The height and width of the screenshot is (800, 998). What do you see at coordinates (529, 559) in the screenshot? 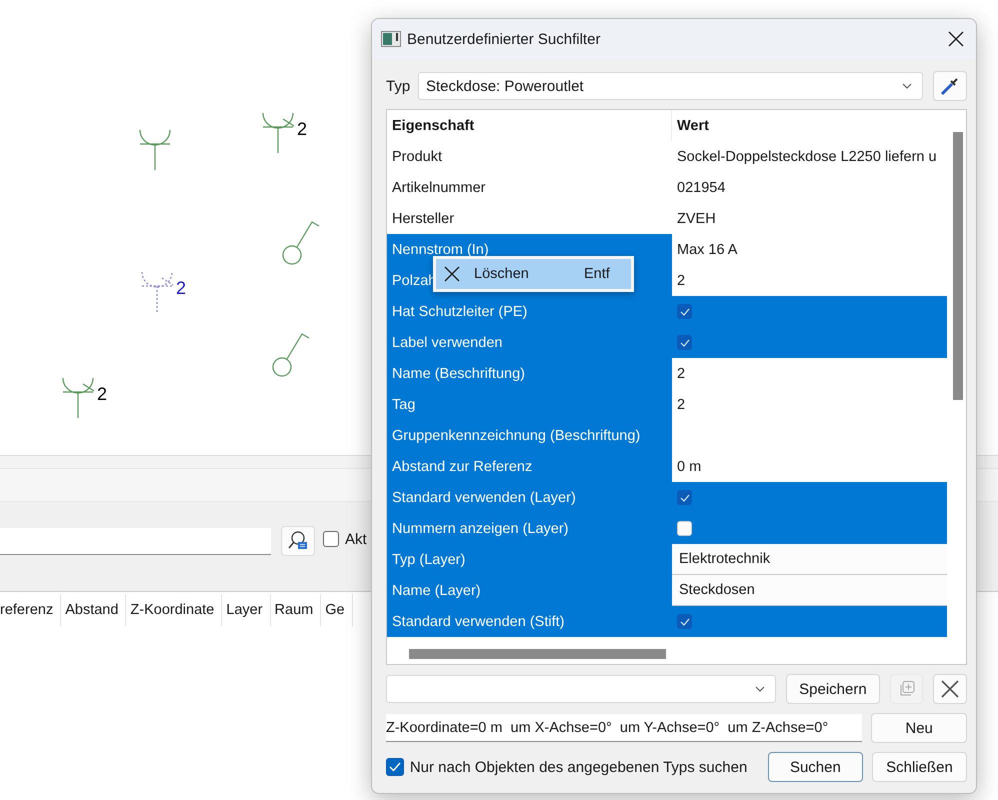
I see `property-name: Typ (Layer)` at bounding box center [529, 559].